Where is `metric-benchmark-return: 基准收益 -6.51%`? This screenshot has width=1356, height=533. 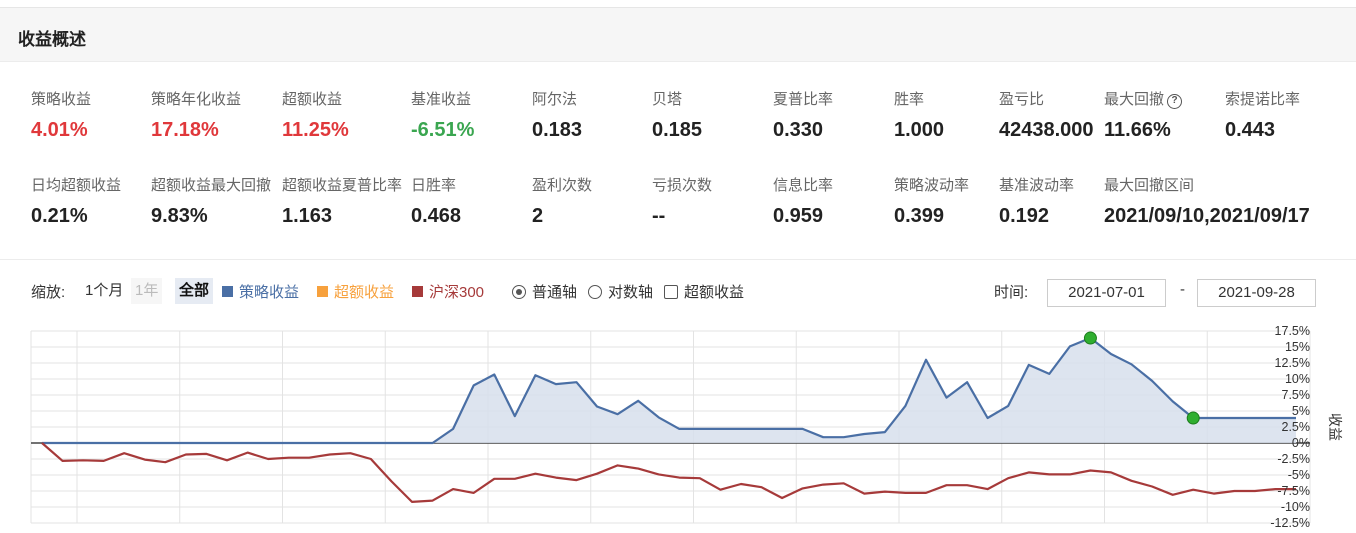 metric-benchmark-return: 基准收益 -6.51% is located at coordinates (442, 115).